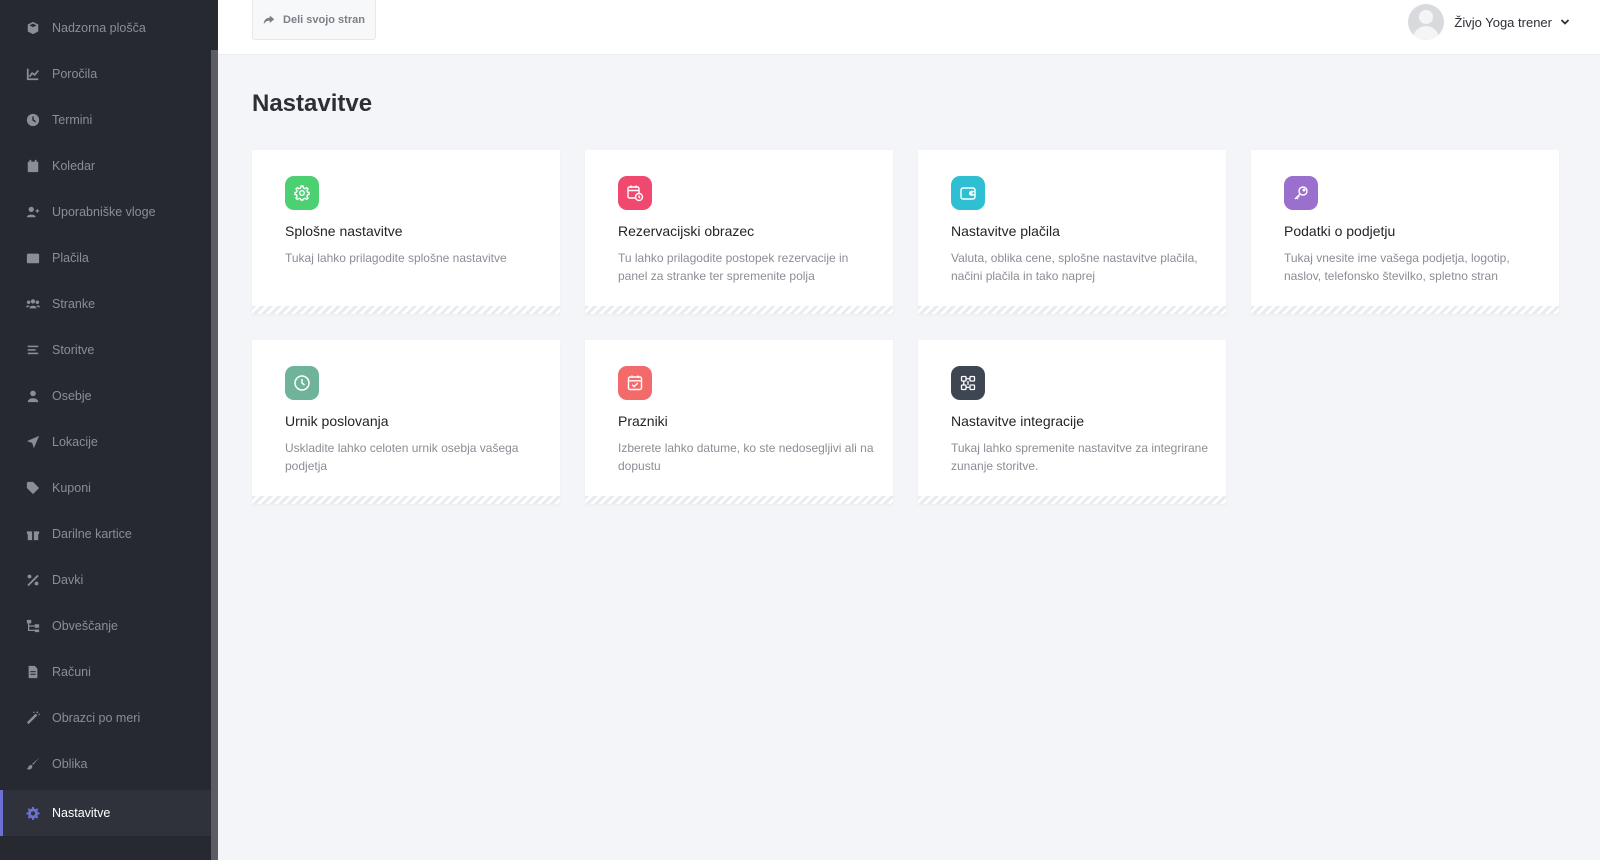 This screenshot has width=1600, height=860. I want to click on sidebar-item-label: Plačila, so click(70, 258).